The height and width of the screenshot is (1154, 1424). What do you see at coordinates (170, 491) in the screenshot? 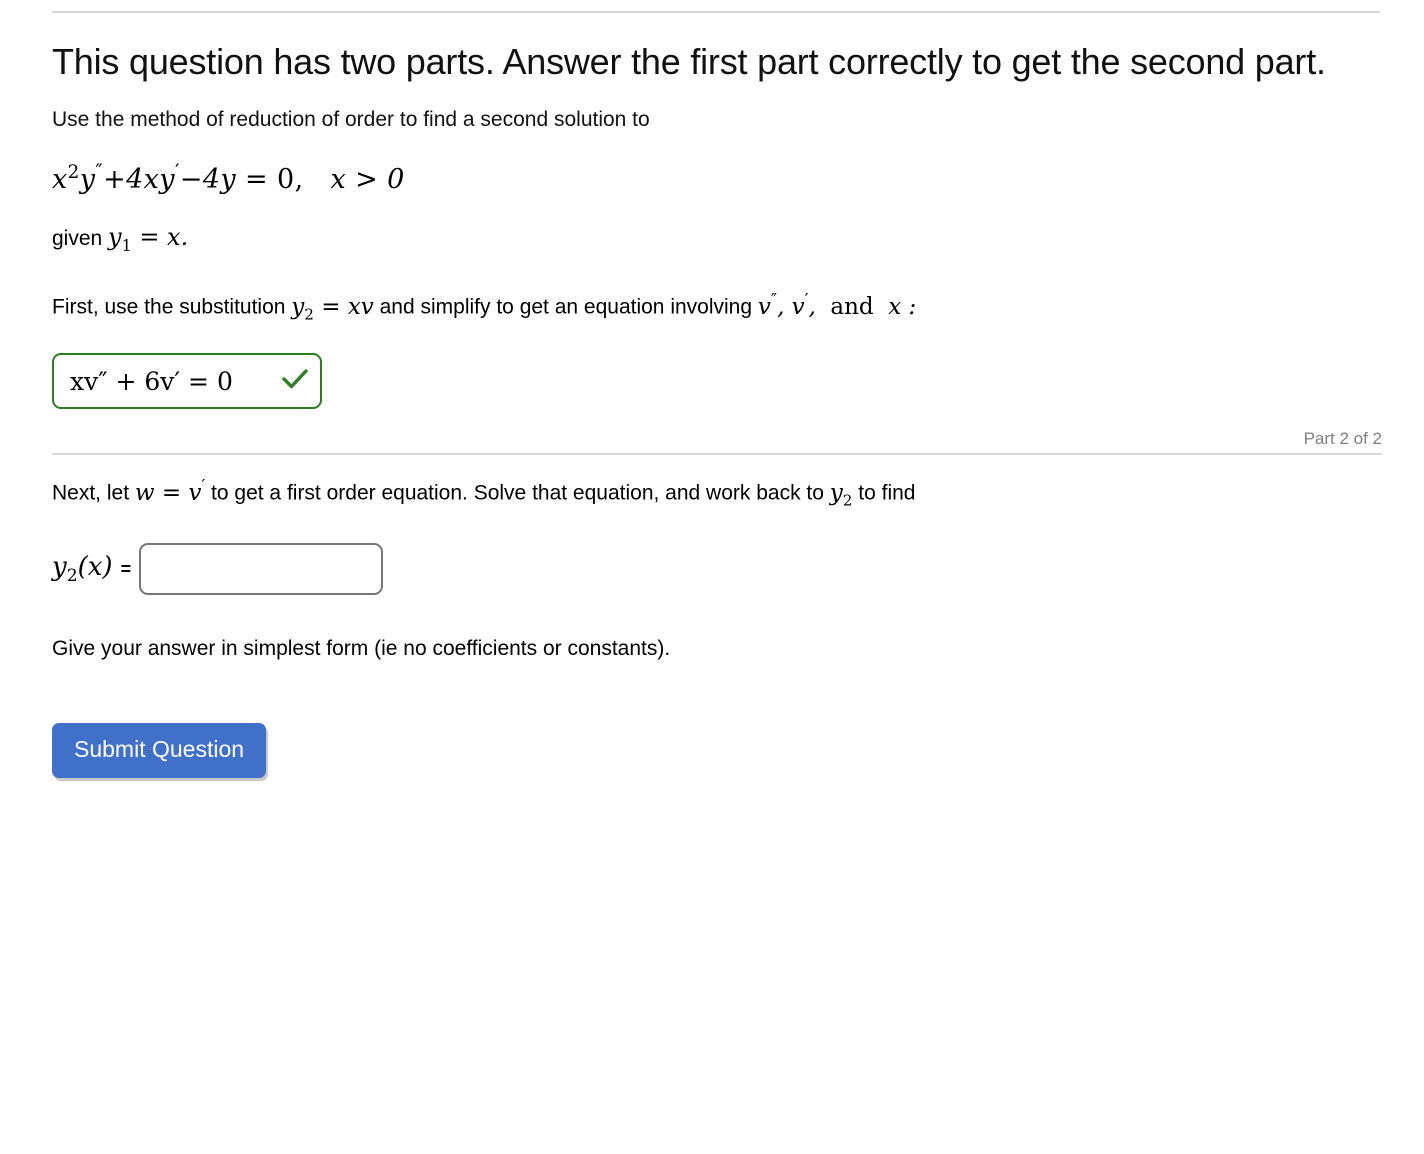
I see `let-expression: w = v′` at bounding box center [170, 491].